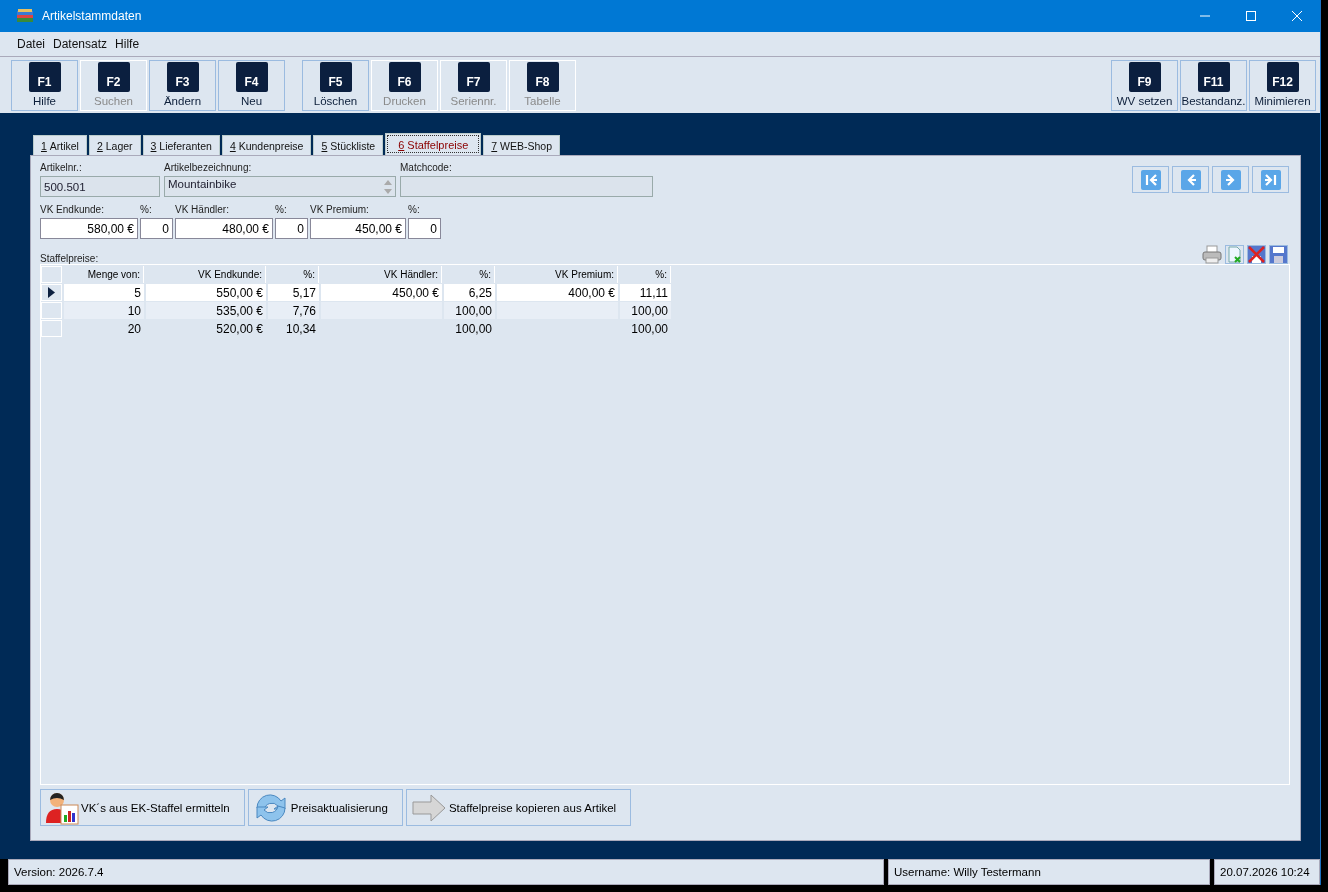 This screenshot has width=1328, height=892. What do you see at coordinates (469, 292) in the screenshot?
I see `table-cell: 6,25` at bounding box center [469, 292].